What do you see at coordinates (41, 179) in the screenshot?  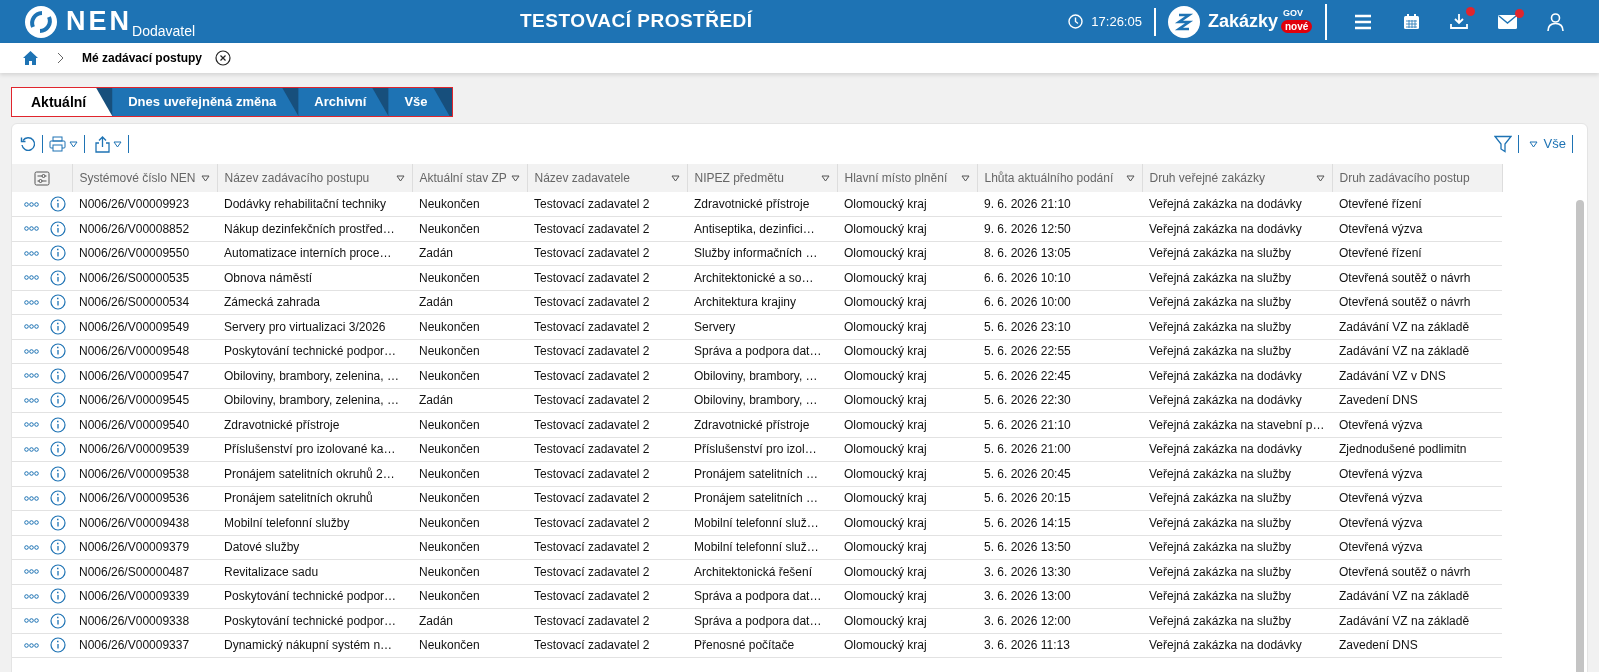 I see `column-settings-icon` at bounding box center [41, 179].